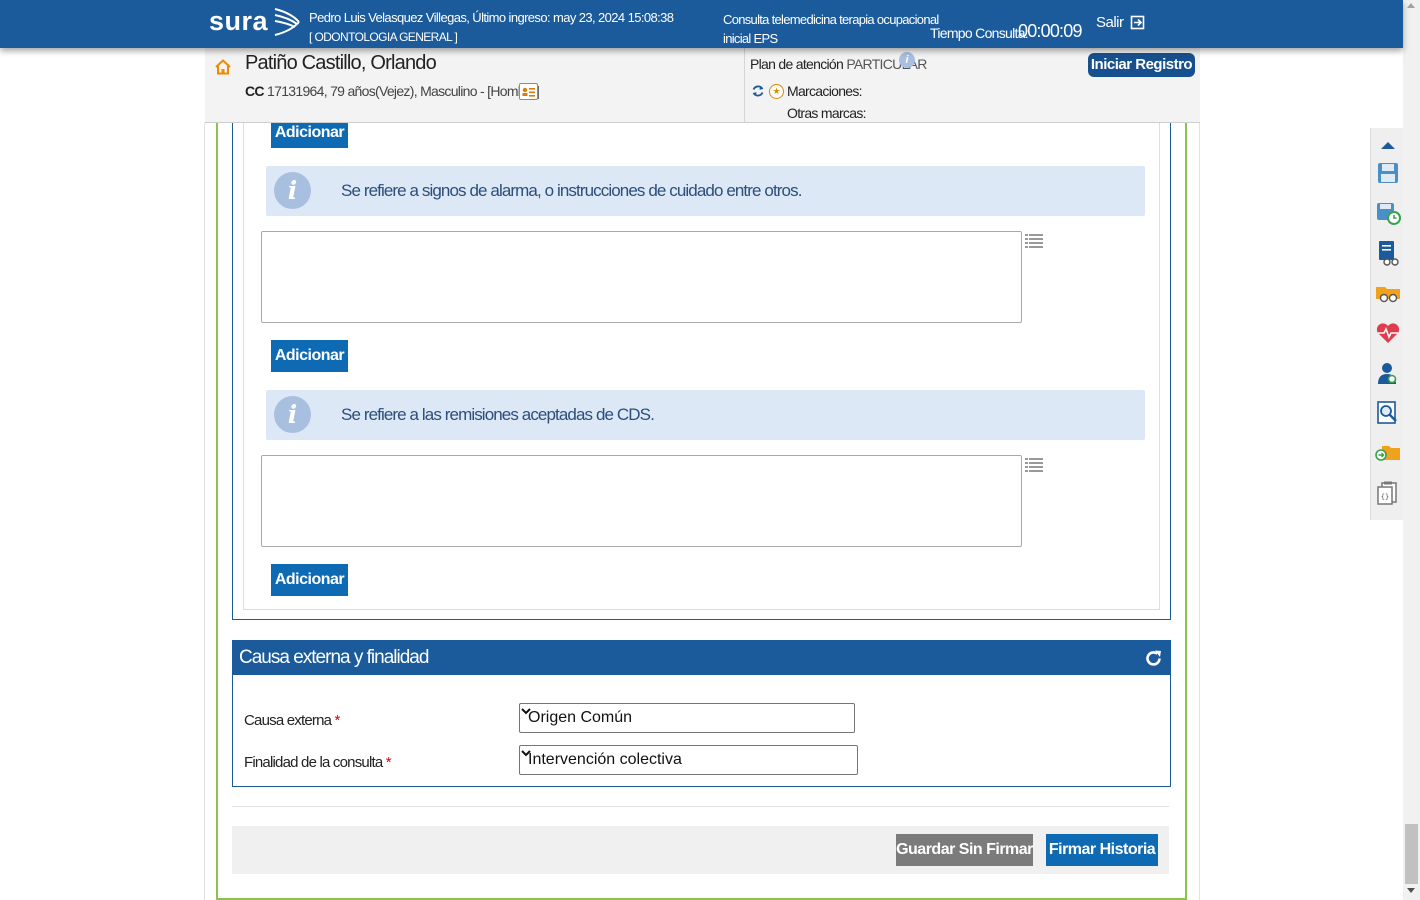 This screenshot has width=1420, height=900. Describe the element at coordinates (1388, 213) in the screenshot. I see `save-scheduled-icon` at that location.